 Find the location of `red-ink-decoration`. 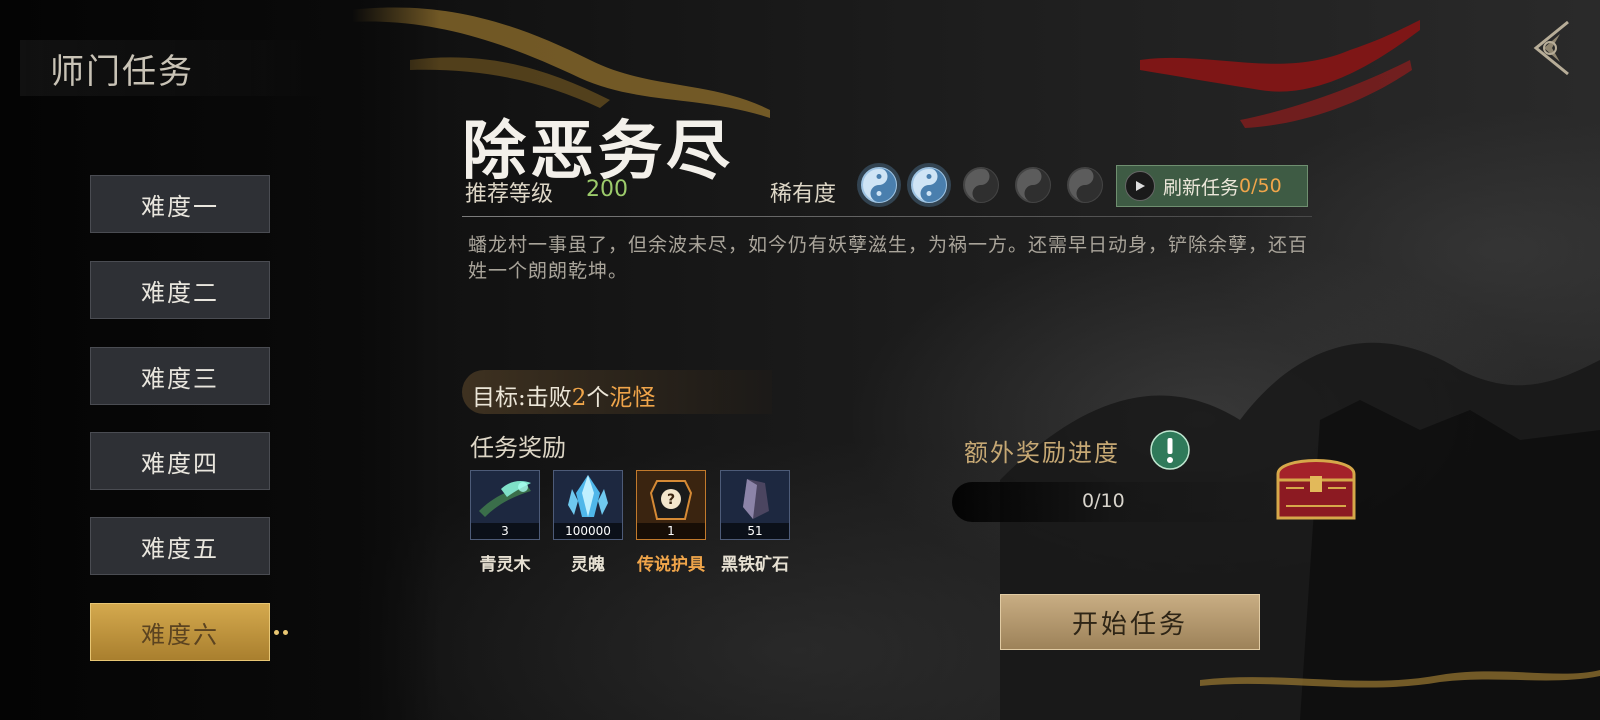

red-ink-decoration is located at coordinates (1280, 74).